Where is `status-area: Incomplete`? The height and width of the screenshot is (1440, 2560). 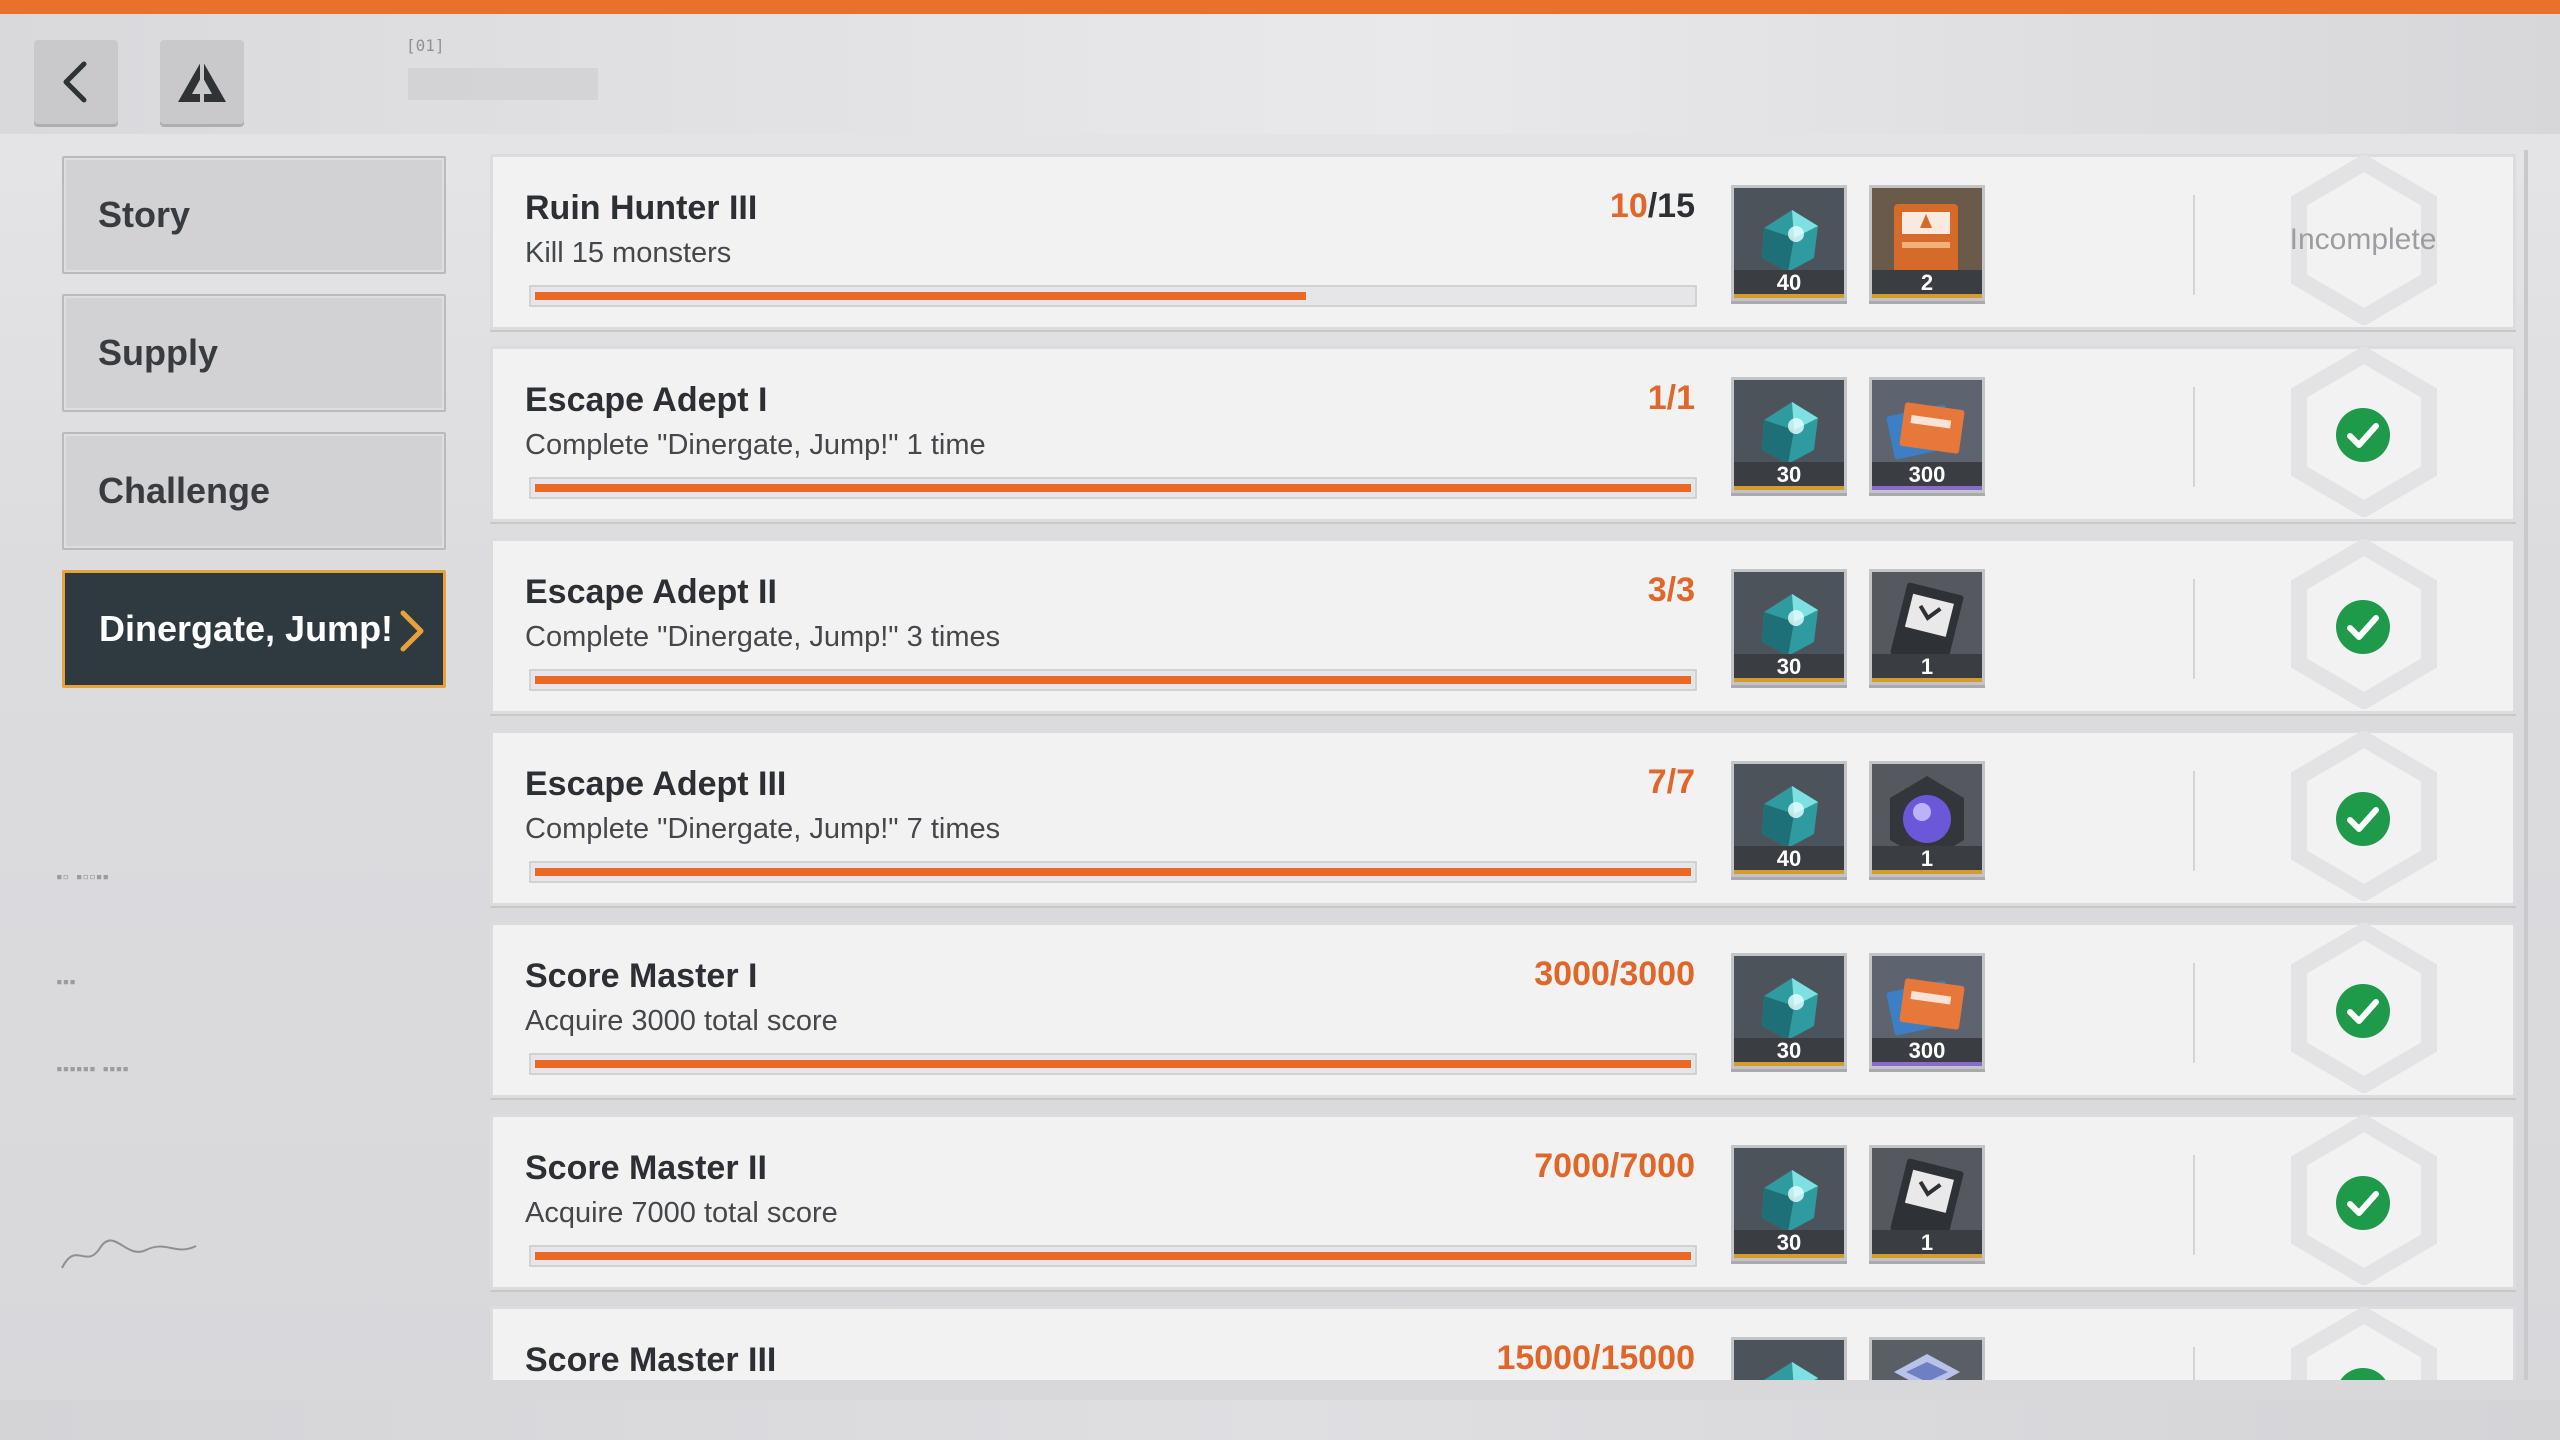 status-area: Incomplete is located at coordinates (2363, 241).